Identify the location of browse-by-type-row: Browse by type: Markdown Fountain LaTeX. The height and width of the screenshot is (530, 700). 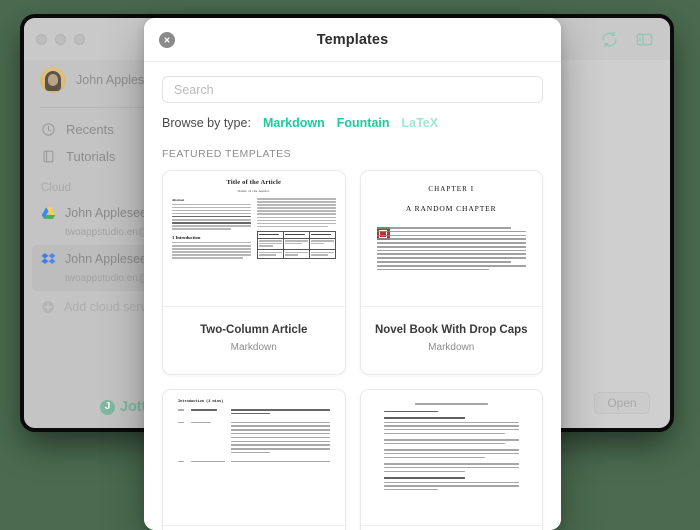
(352, 123).